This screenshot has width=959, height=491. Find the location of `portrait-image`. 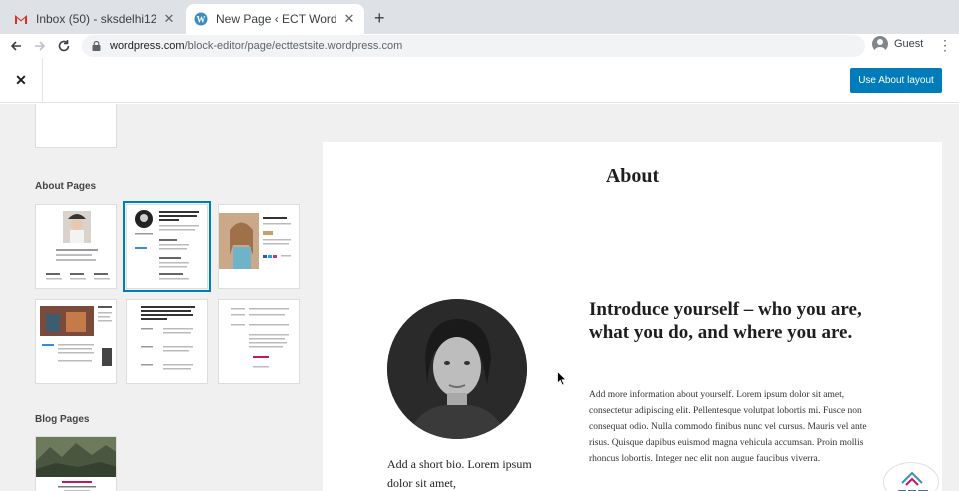

portrait-image is located at coordinates (457, 369).